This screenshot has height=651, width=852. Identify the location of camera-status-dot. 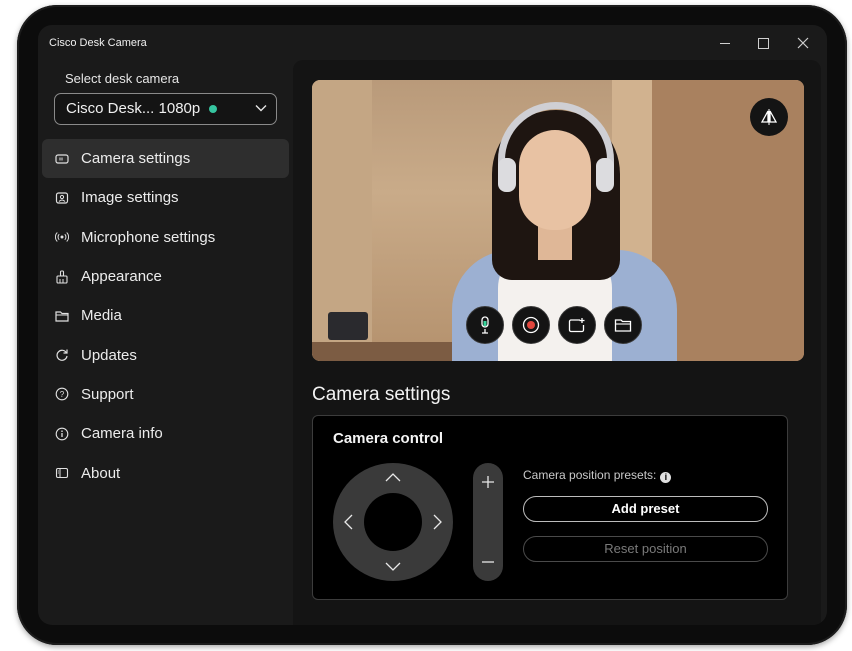
(213, 109).